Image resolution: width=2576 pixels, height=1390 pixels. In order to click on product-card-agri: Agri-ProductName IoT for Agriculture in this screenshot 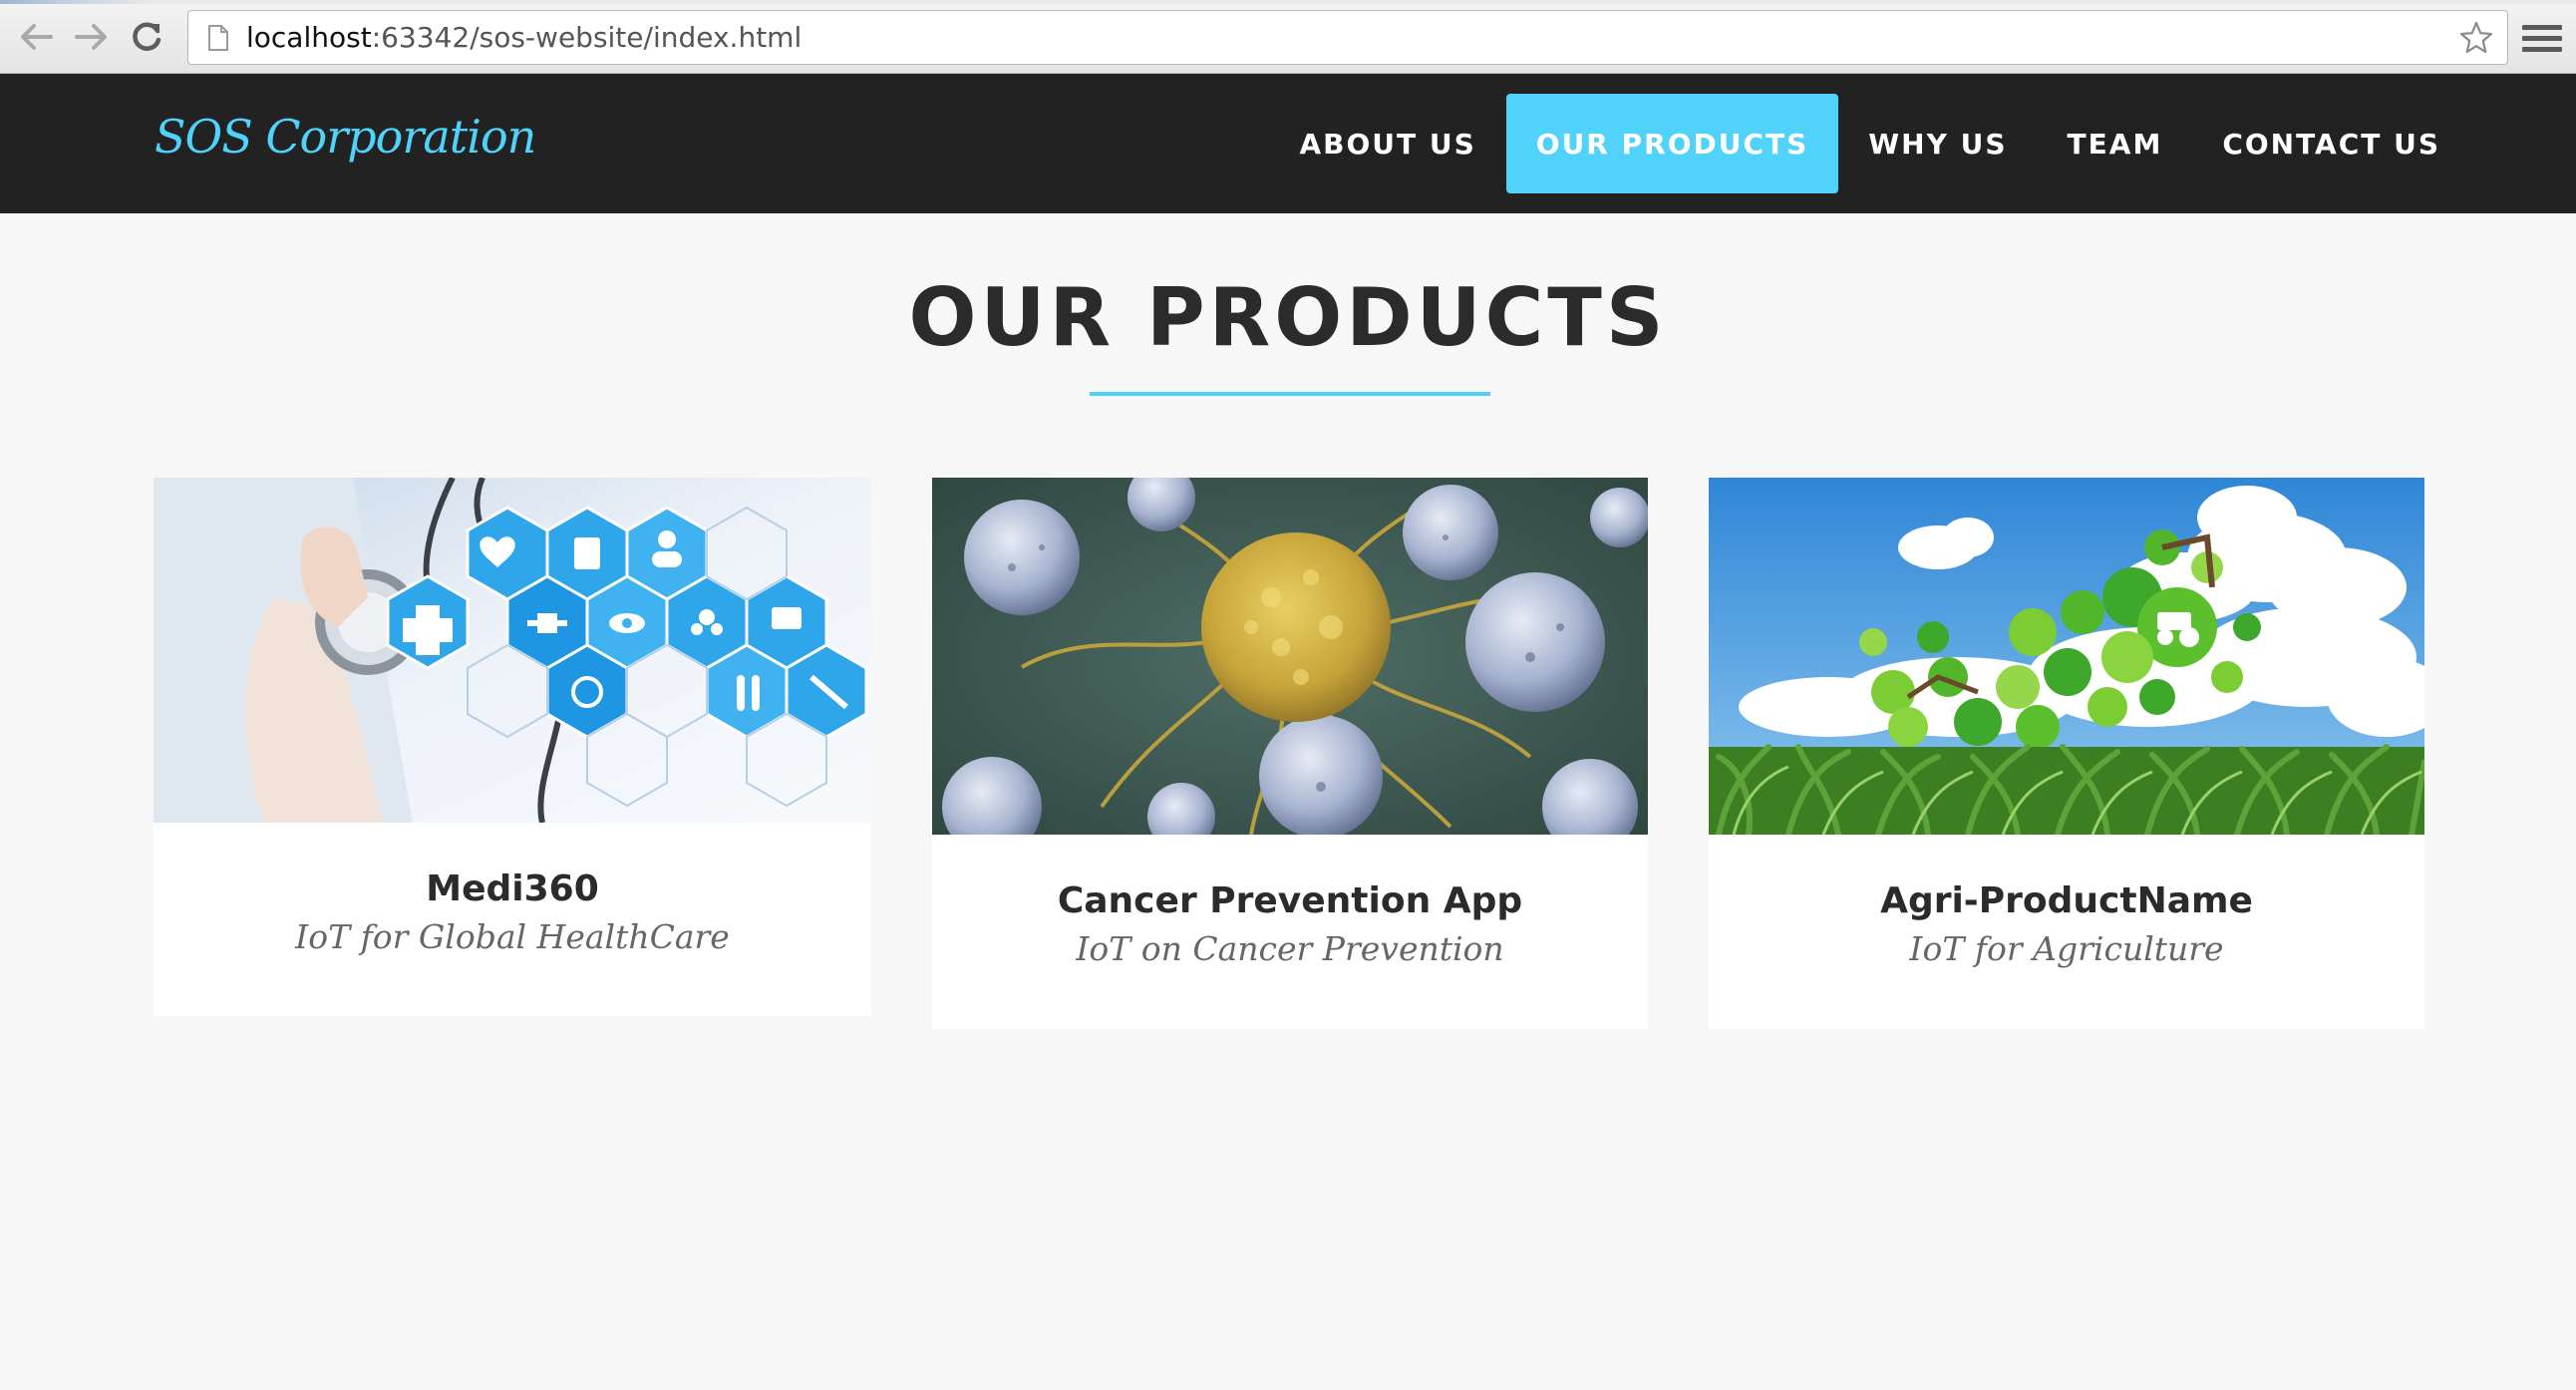, I will do `click(2066, 753)`.